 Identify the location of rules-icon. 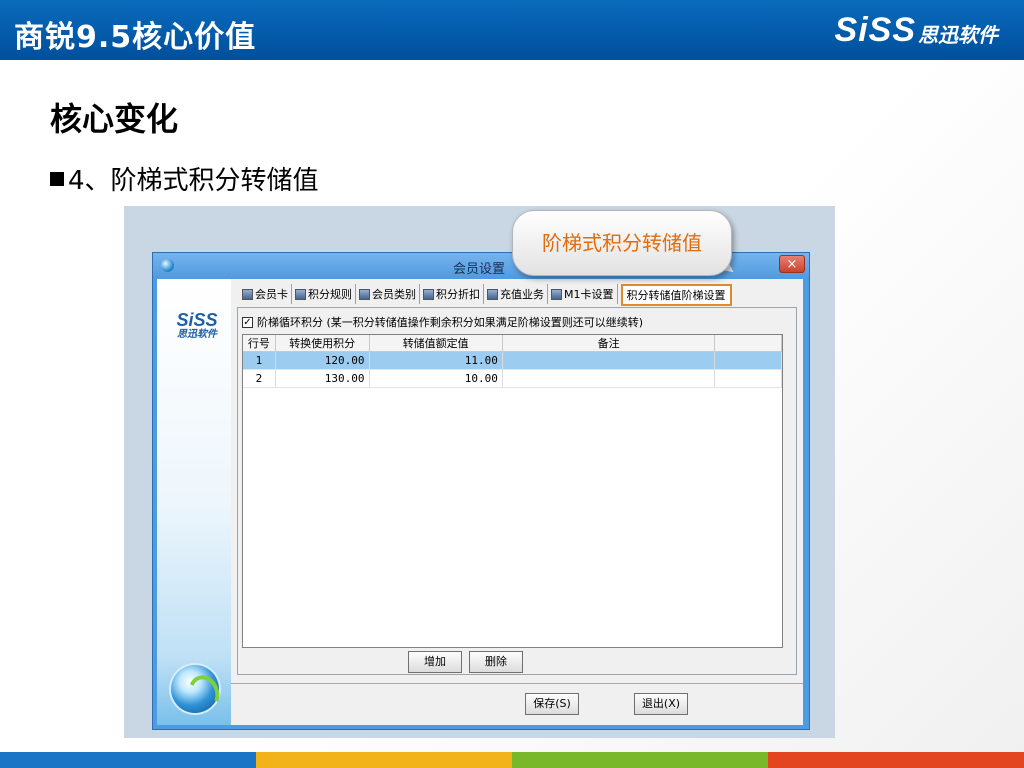
(300, 294).